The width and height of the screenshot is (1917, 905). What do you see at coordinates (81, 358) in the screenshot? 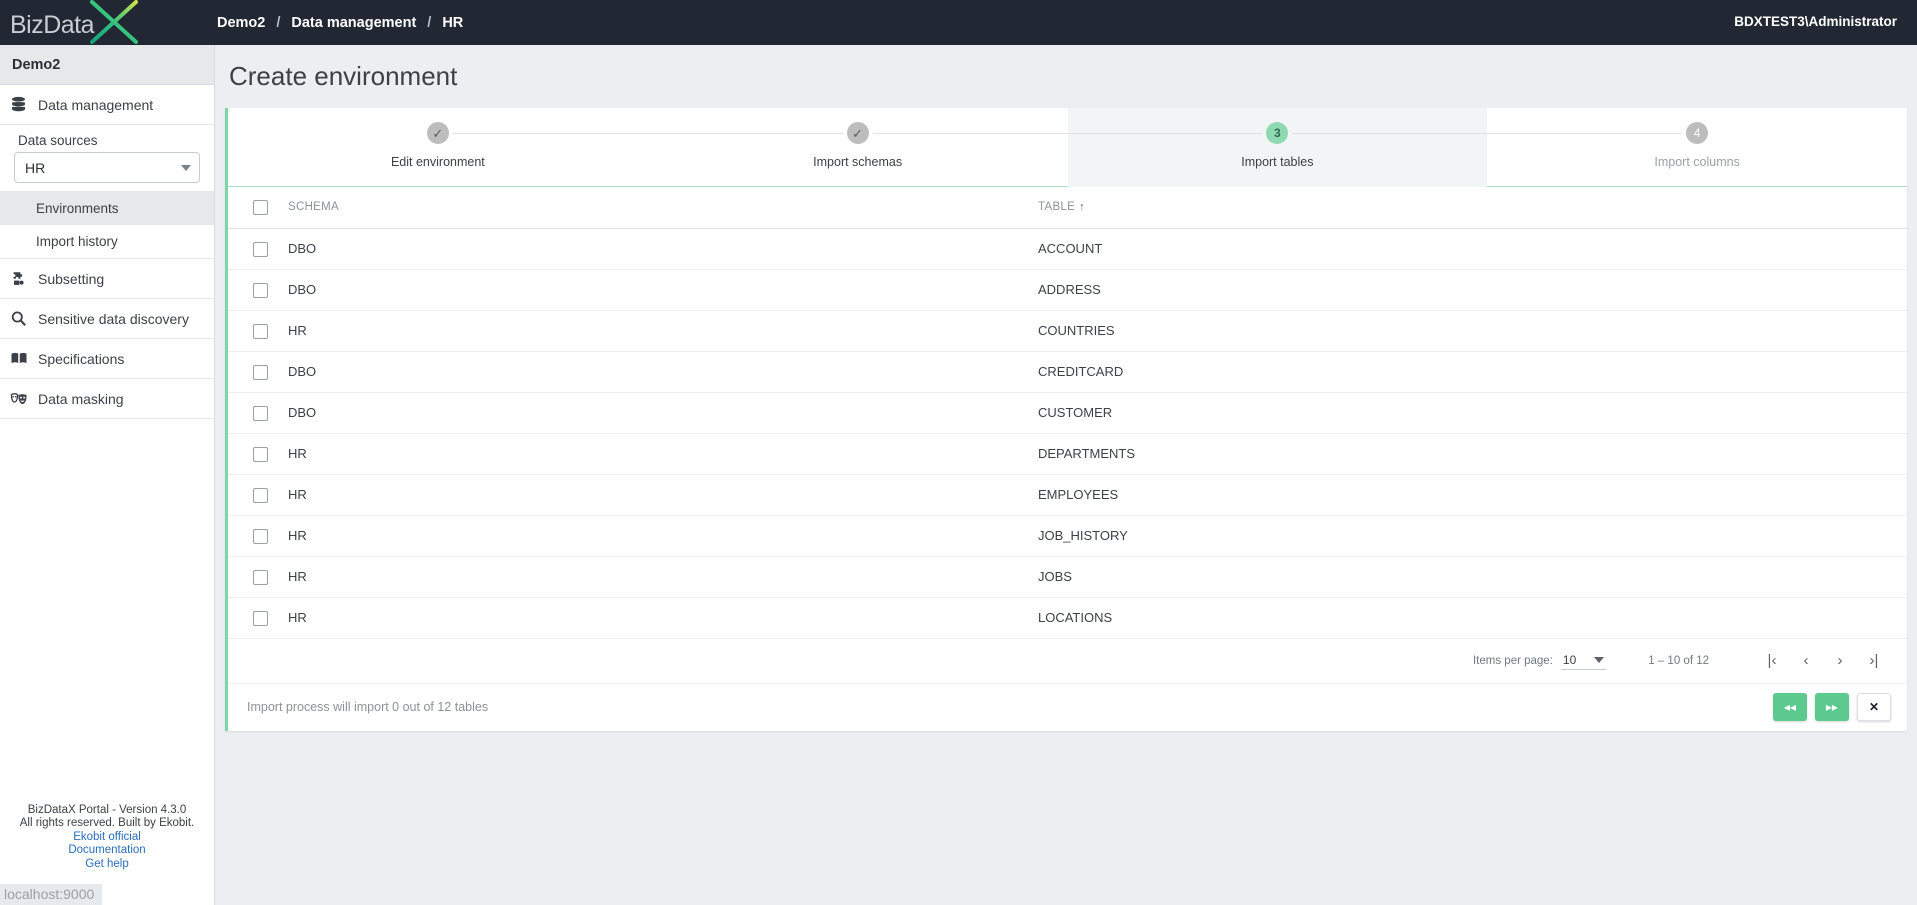
I see `sidebar-item-label-specifications: Specifications` at bounding box center [81, 358].